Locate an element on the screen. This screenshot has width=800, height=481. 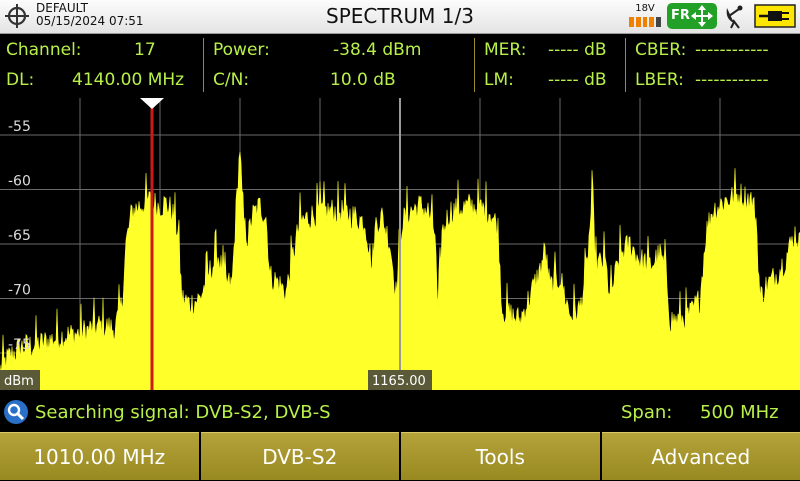
cber-label: CBER: is located at coordinates (660, 50).